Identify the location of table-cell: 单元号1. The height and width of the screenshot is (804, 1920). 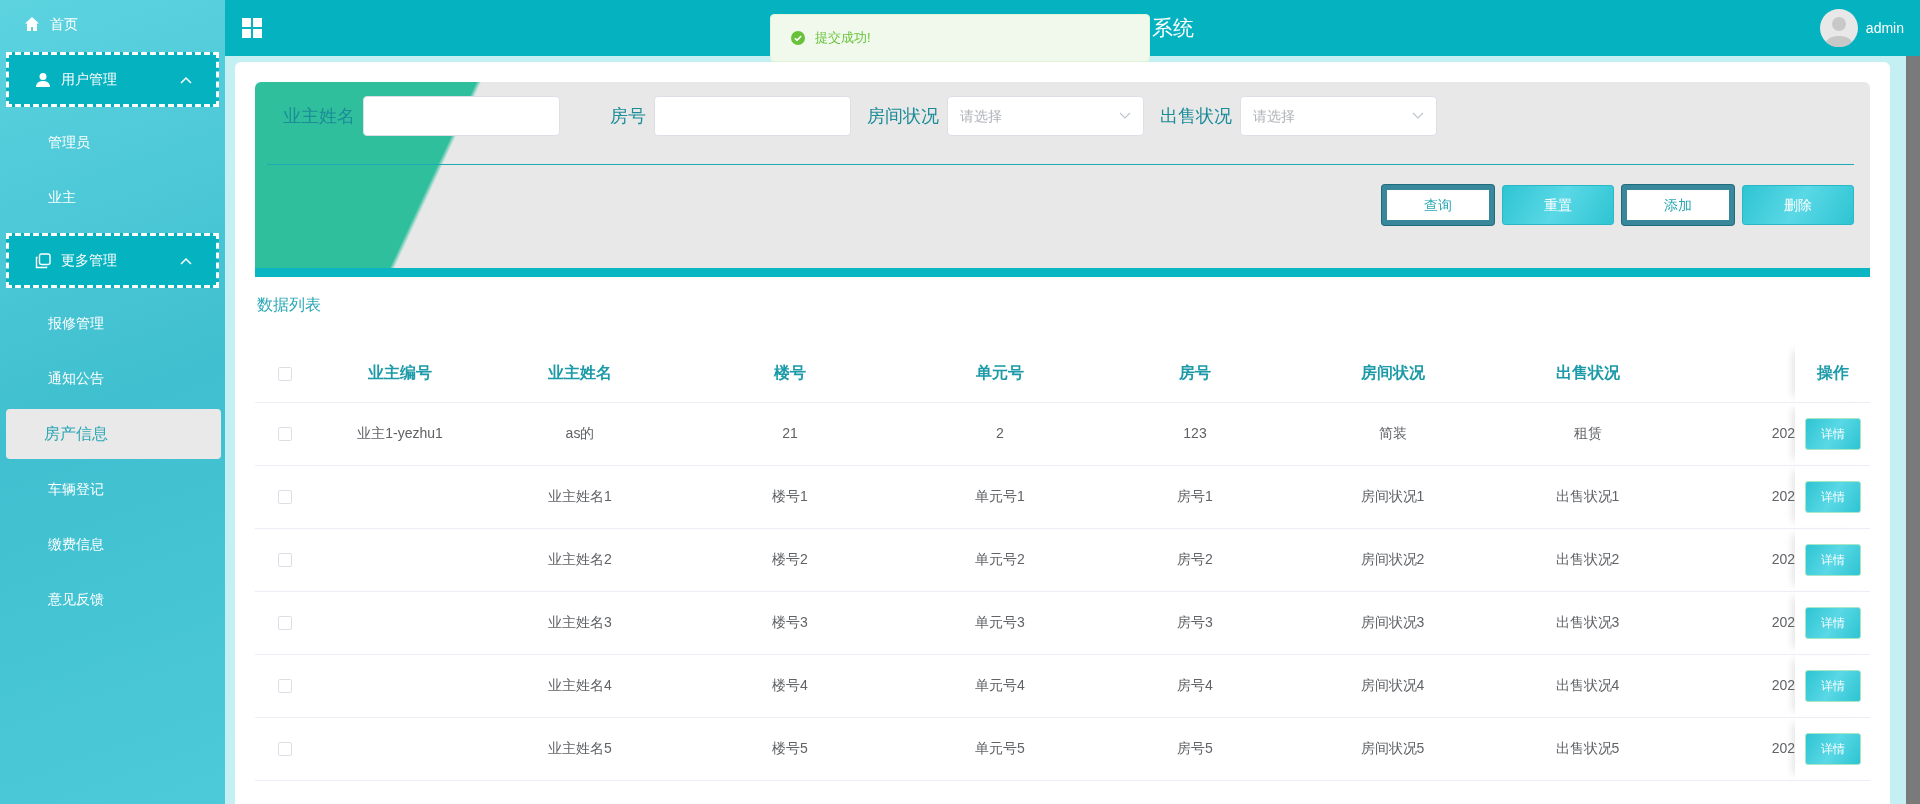
(1000, 496).